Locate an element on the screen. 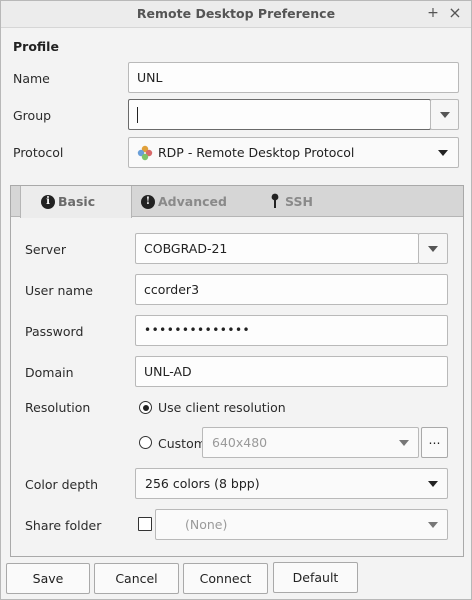 Image resolution: width=472 pixels, height=600 pixels. maximize-icon: + is located at coordinates (433, 13).